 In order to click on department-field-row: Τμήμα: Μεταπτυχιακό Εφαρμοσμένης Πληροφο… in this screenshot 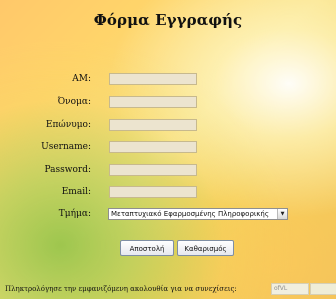, I will do `click(168, 214)`.